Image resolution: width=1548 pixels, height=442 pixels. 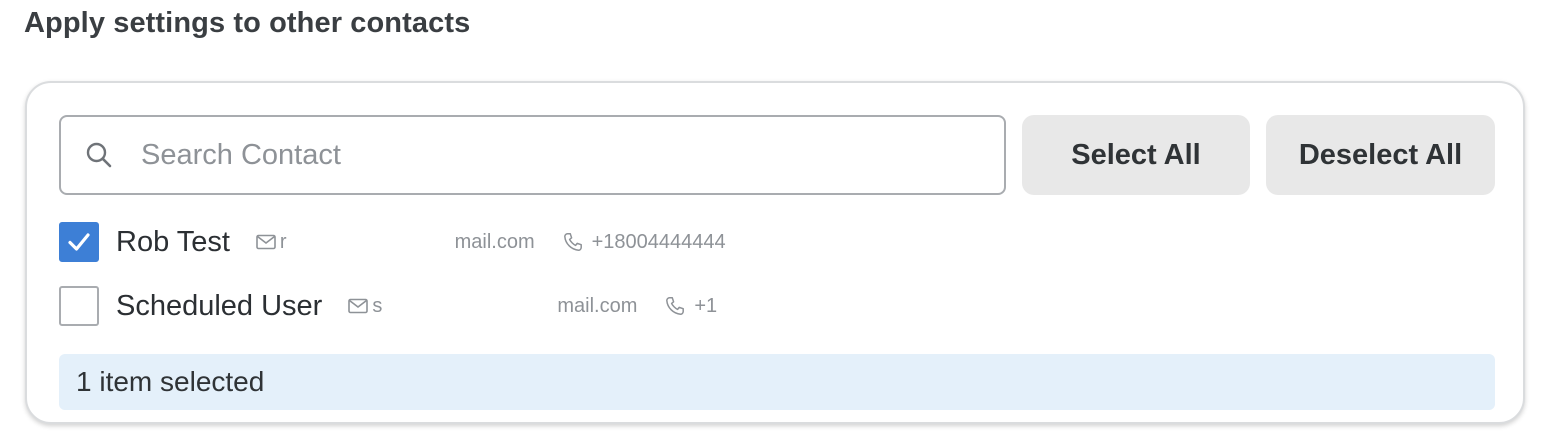 What do you see at coordinates (388, 306) in the screenshot?
I see `contact-row: Scheduled User s mail.com +1` at bounding box center [388, 306].